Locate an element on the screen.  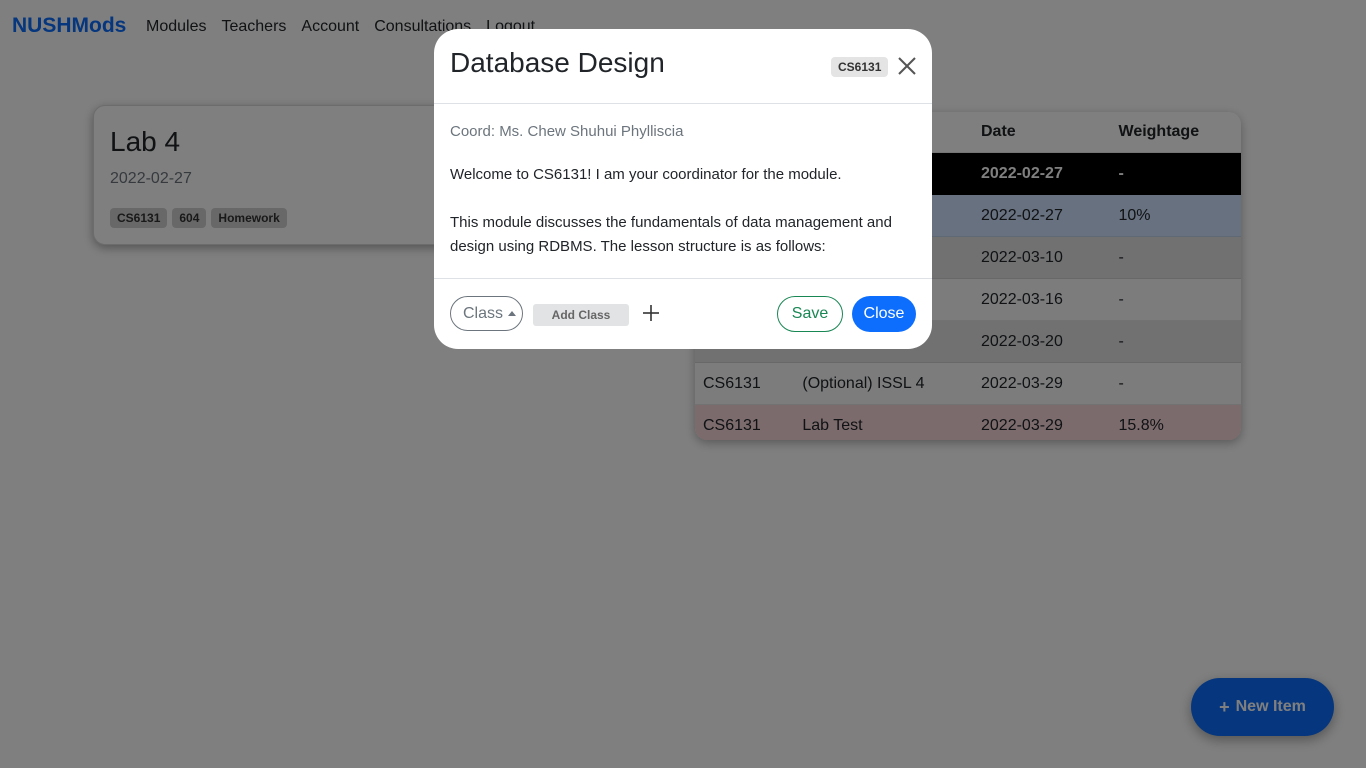
modal-header: Database Design CS6131 is located at coordinates (683, 66).